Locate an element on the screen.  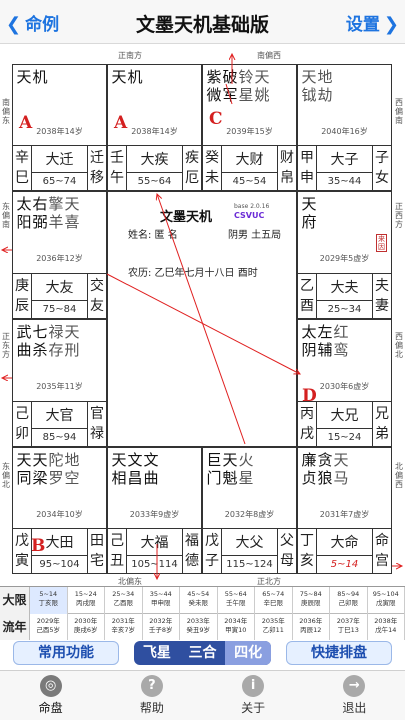
liunian-cell: 2029年 己酉5岁 is located at coordinates (49, 627).